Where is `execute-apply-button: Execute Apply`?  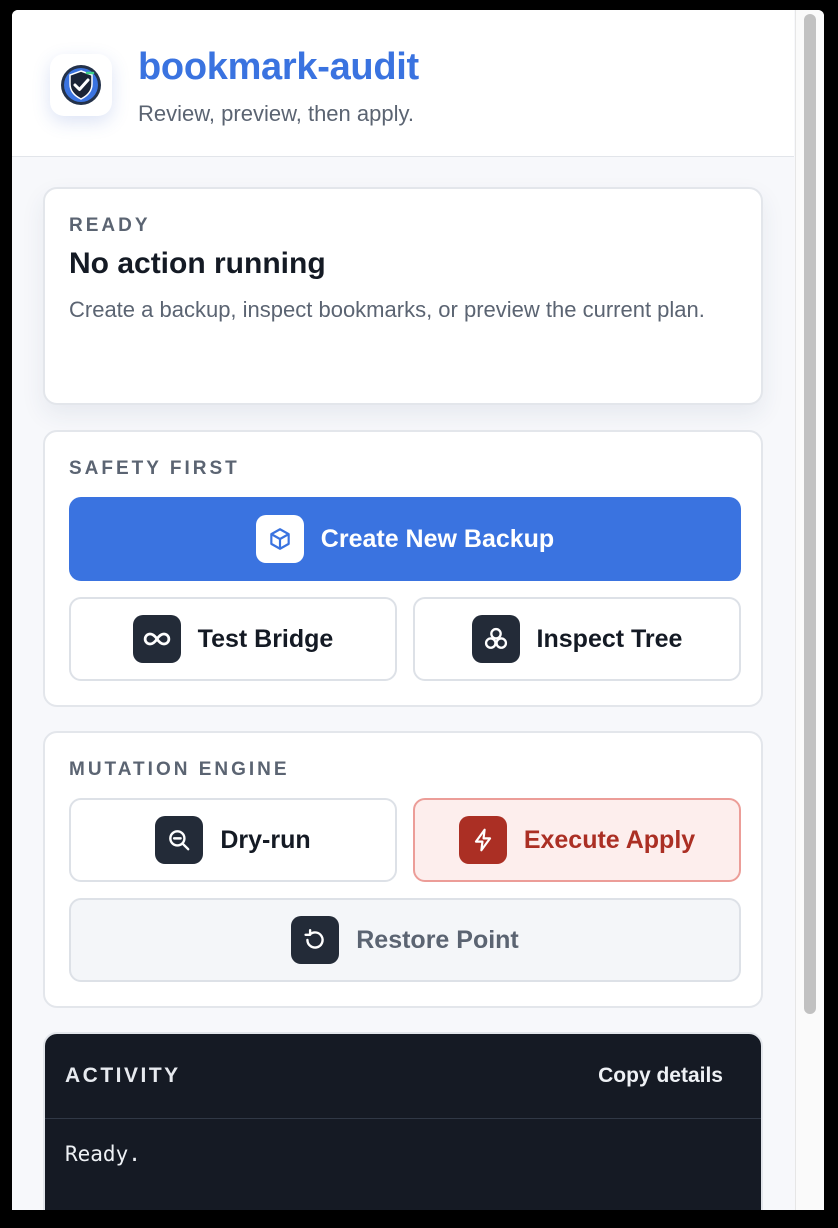
execute-apply-button: Execute Apply is located at coordinates (577, 840).